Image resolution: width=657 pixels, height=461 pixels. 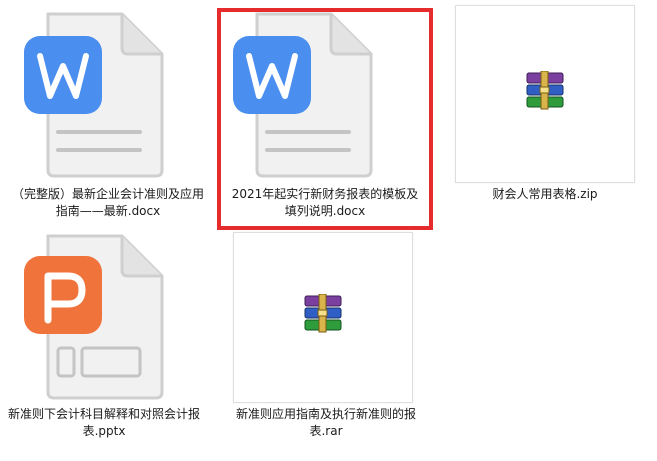 I want to click on file-name-label: （完整版）最新企业会计准则及应用指南——最新.docx, so click(x=107, y=202).